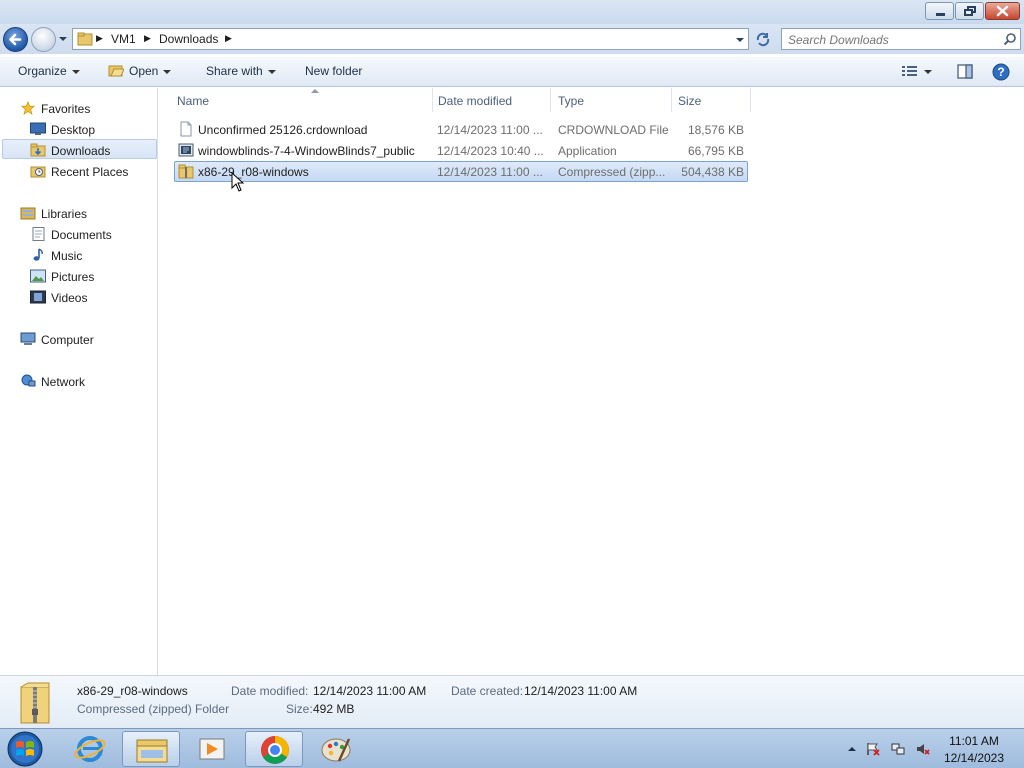 The height and width of the screenshot is (768, 1024). I want to click on blank-file-icon, so click(186, 129).